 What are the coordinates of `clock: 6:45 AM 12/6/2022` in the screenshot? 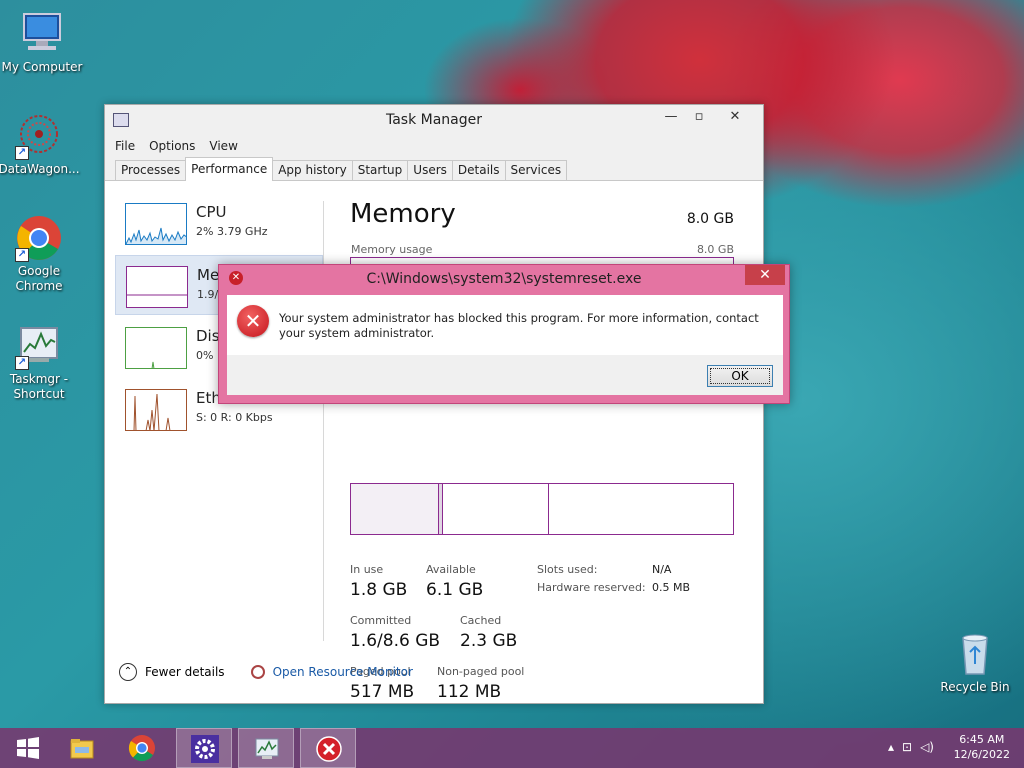 It's located at (982, 747).